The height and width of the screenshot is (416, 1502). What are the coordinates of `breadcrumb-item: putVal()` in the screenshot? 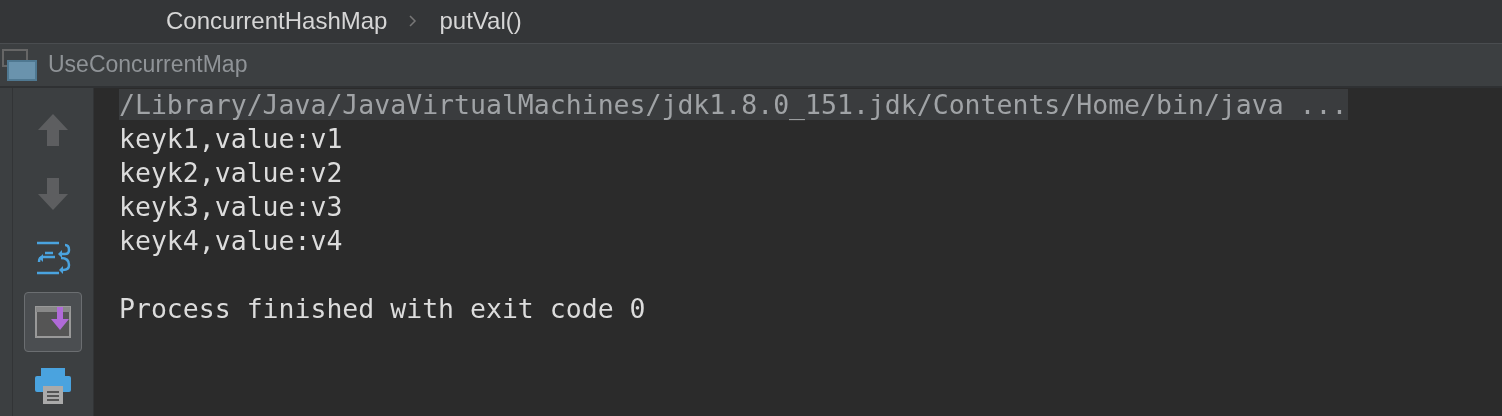 It's located at (480, 21).